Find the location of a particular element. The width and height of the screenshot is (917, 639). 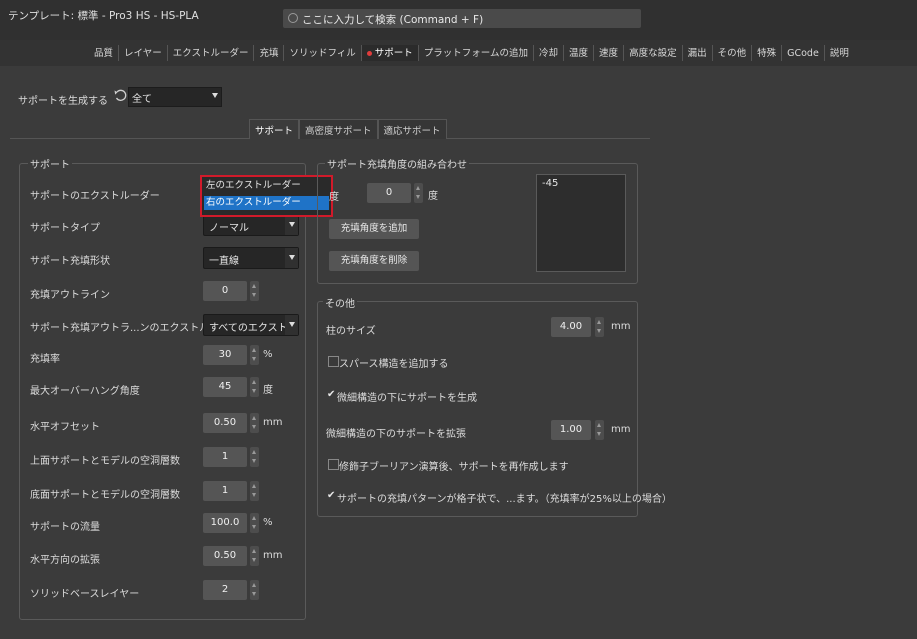

tab-0: 品質 is located at coordinates (103, 53).